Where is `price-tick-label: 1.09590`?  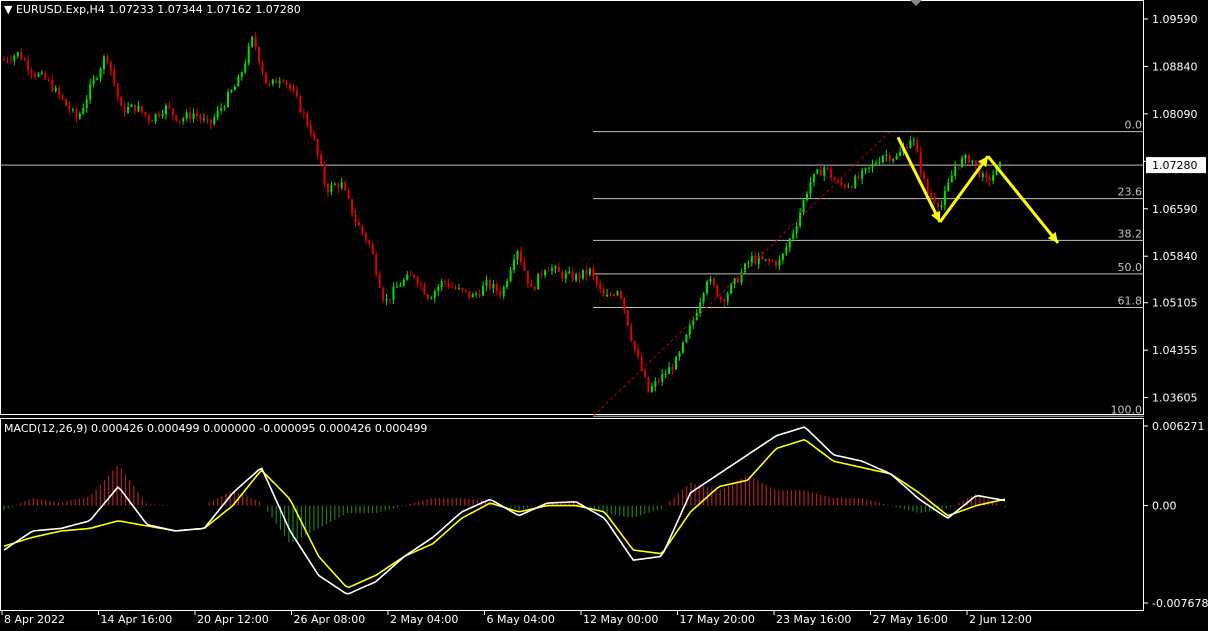
price-tick-label: 1.09590 is located at coordinates (1175, 19).